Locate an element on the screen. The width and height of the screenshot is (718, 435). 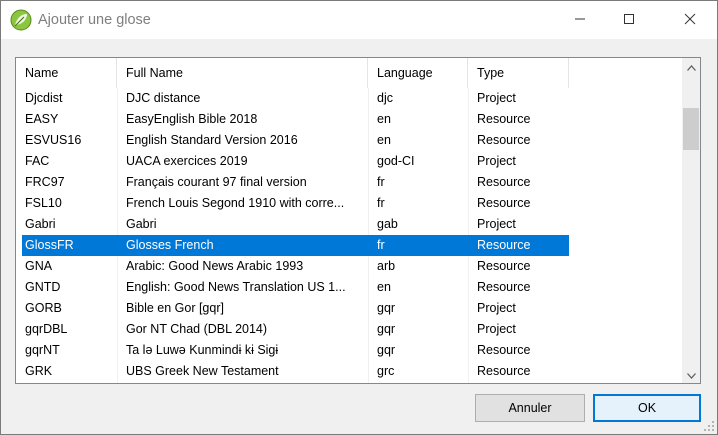
column-header-type: Type is located at coordinates (518, 73).